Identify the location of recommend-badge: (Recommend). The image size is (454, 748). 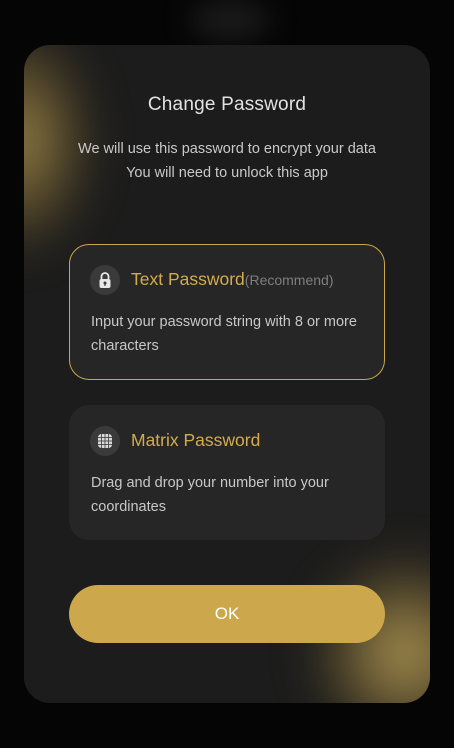
(289, 280).